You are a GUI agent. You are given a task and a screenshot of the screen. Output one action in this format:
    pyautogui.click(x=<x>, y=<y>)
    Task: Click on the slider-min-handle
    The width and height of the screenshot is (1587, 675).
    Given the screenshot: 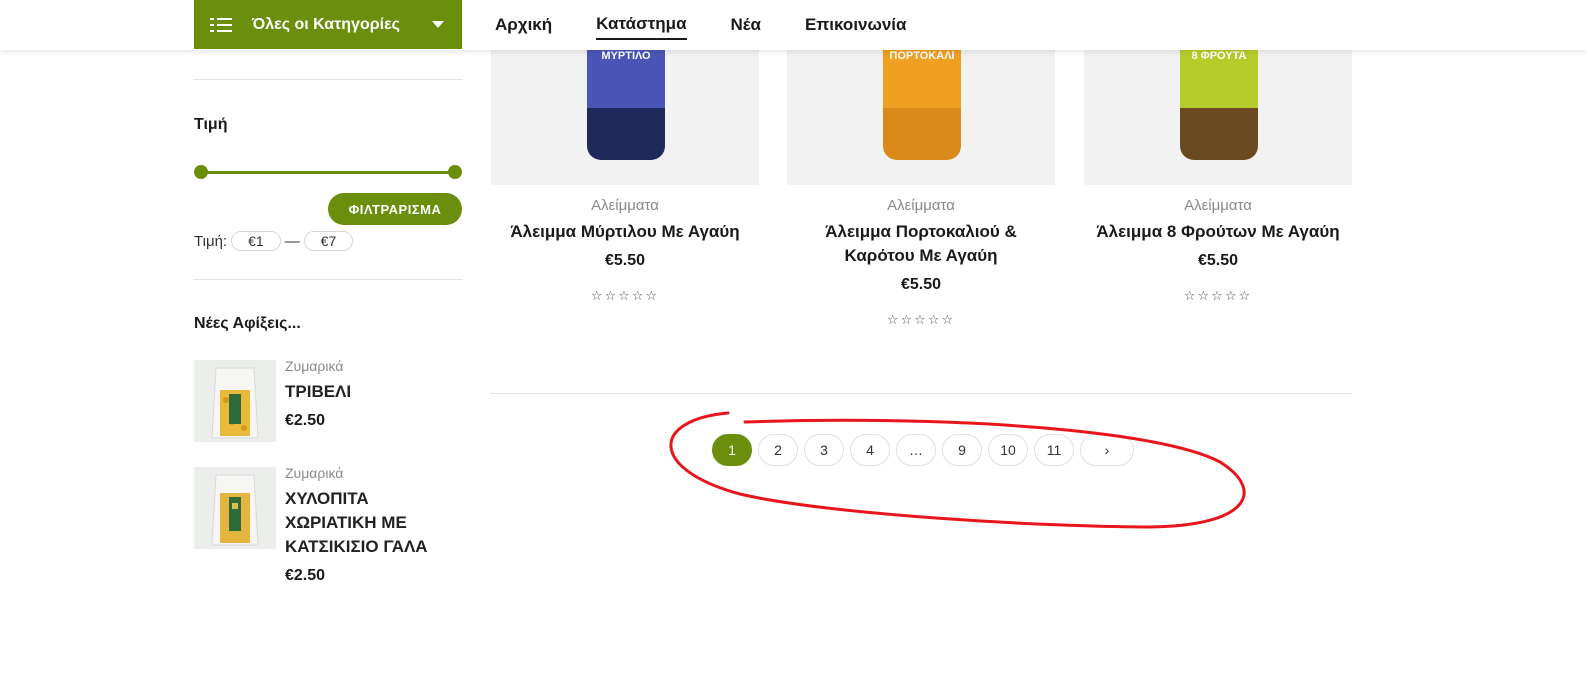 What is the action you would take?
    pyautogui.click(x=201, y=172)
    